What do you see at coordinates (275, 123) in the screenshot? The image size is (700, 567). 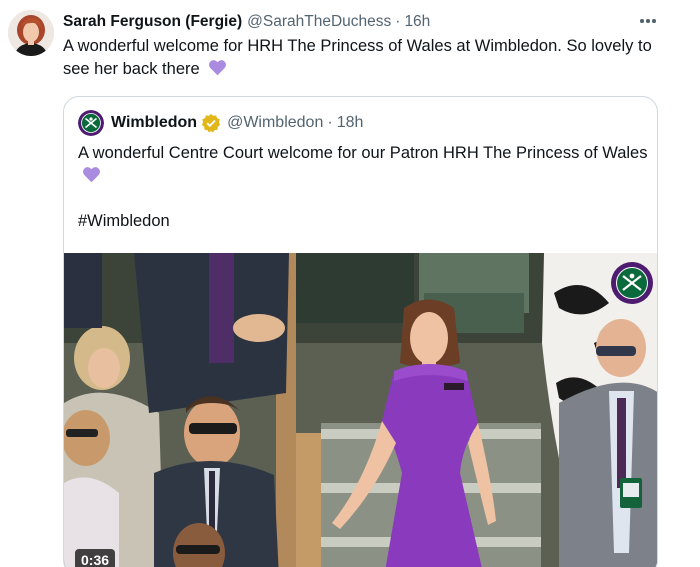 I see `quoted-author-handle: @Wimbledon` at bounding box center [275, 123].